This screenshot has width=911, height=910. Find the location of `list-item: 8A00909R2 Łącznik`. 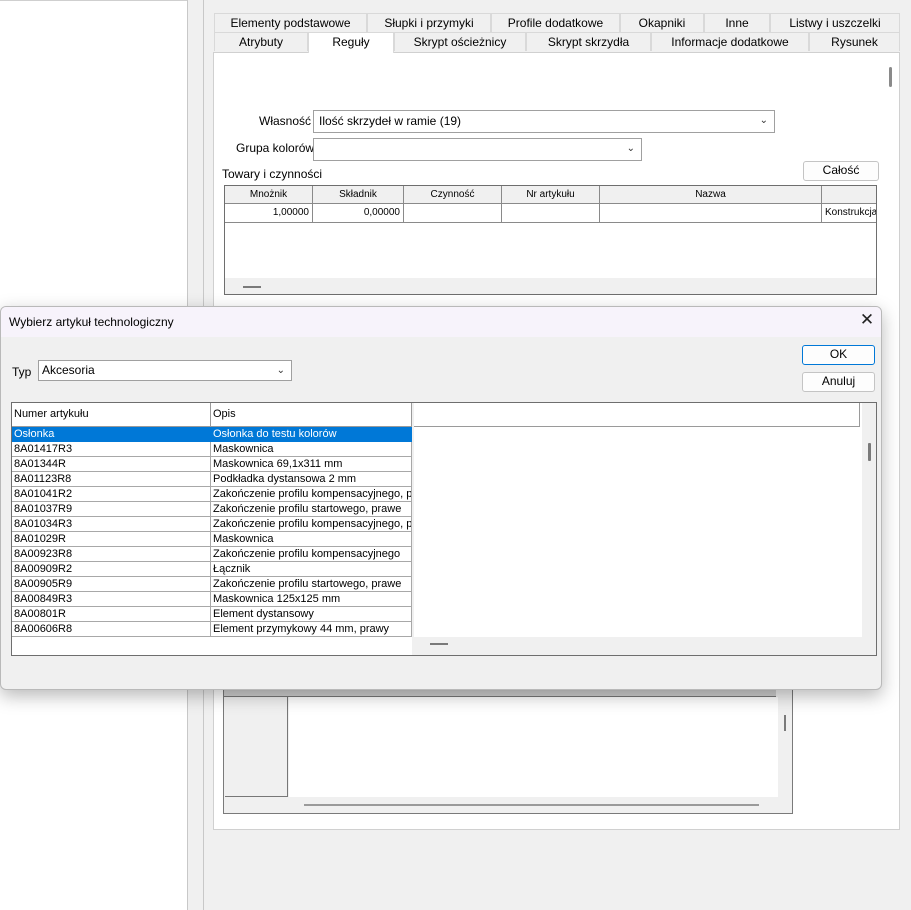

list-item: 8A00909R2 Łącznik is located at coordinates (212, 569).